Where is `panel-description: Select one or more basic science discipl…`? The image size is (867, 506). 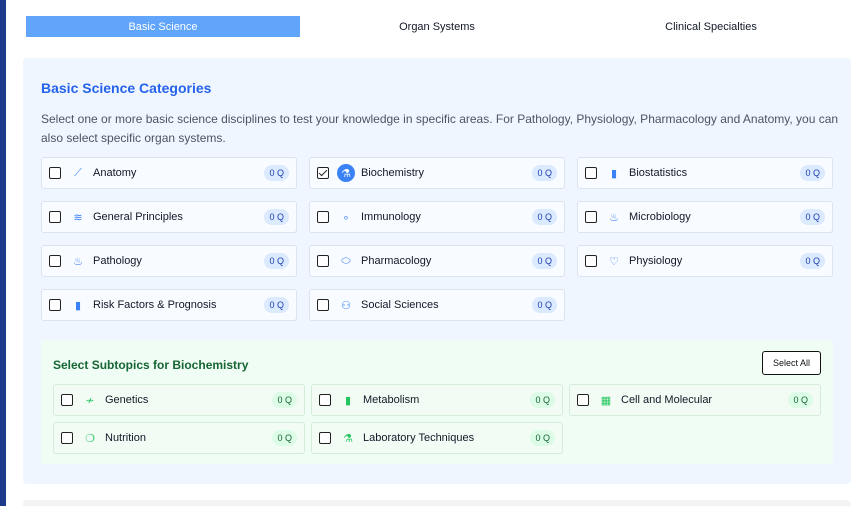
panel-description: Select one or more basic science discipl… is located at coordinates (440, 128).